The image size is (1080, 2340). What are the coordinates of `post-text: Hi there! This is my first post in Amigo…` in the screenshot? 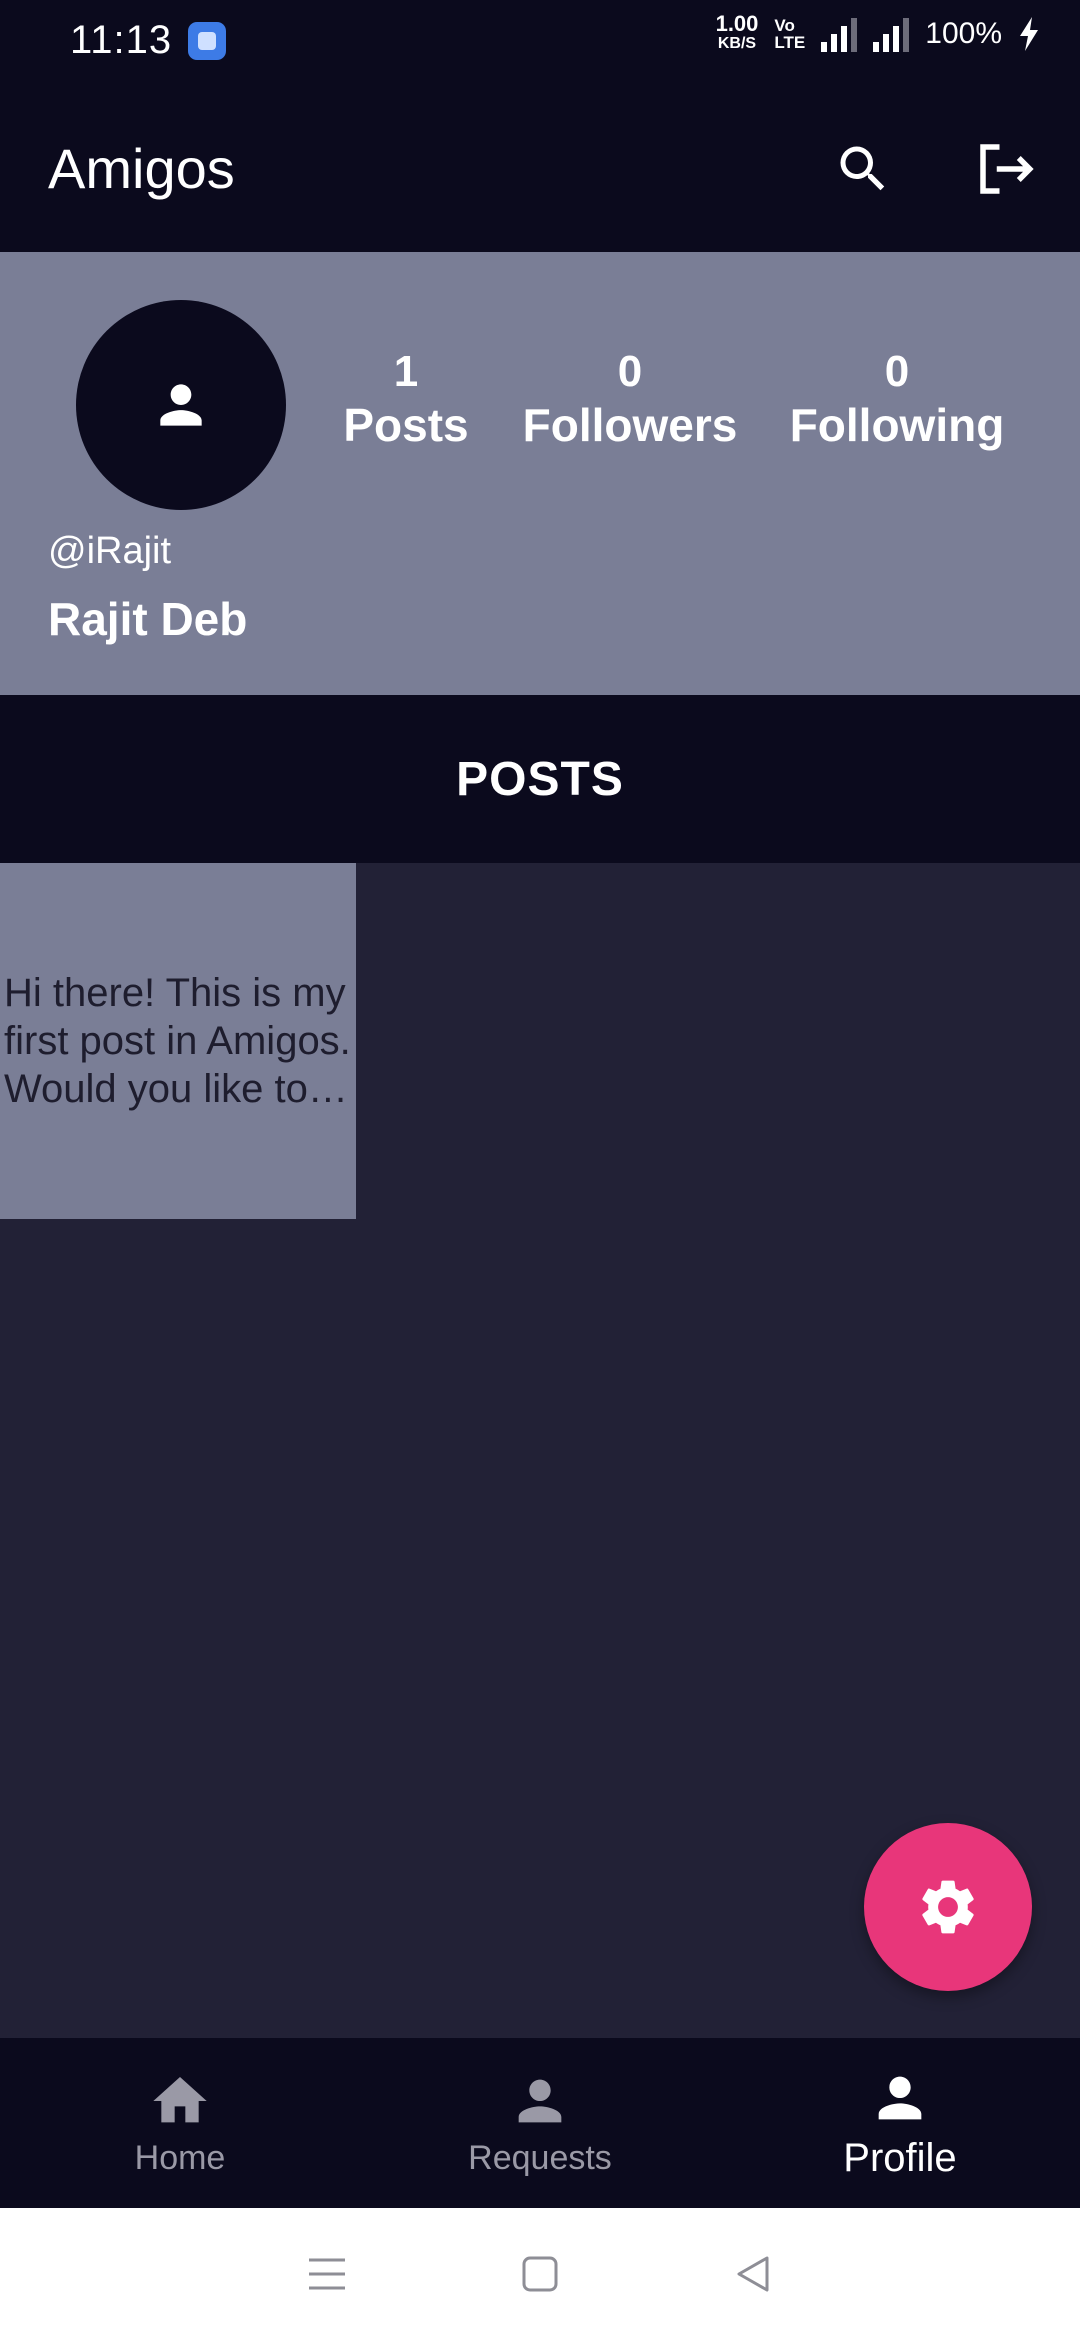 It's located at (177, 1041).